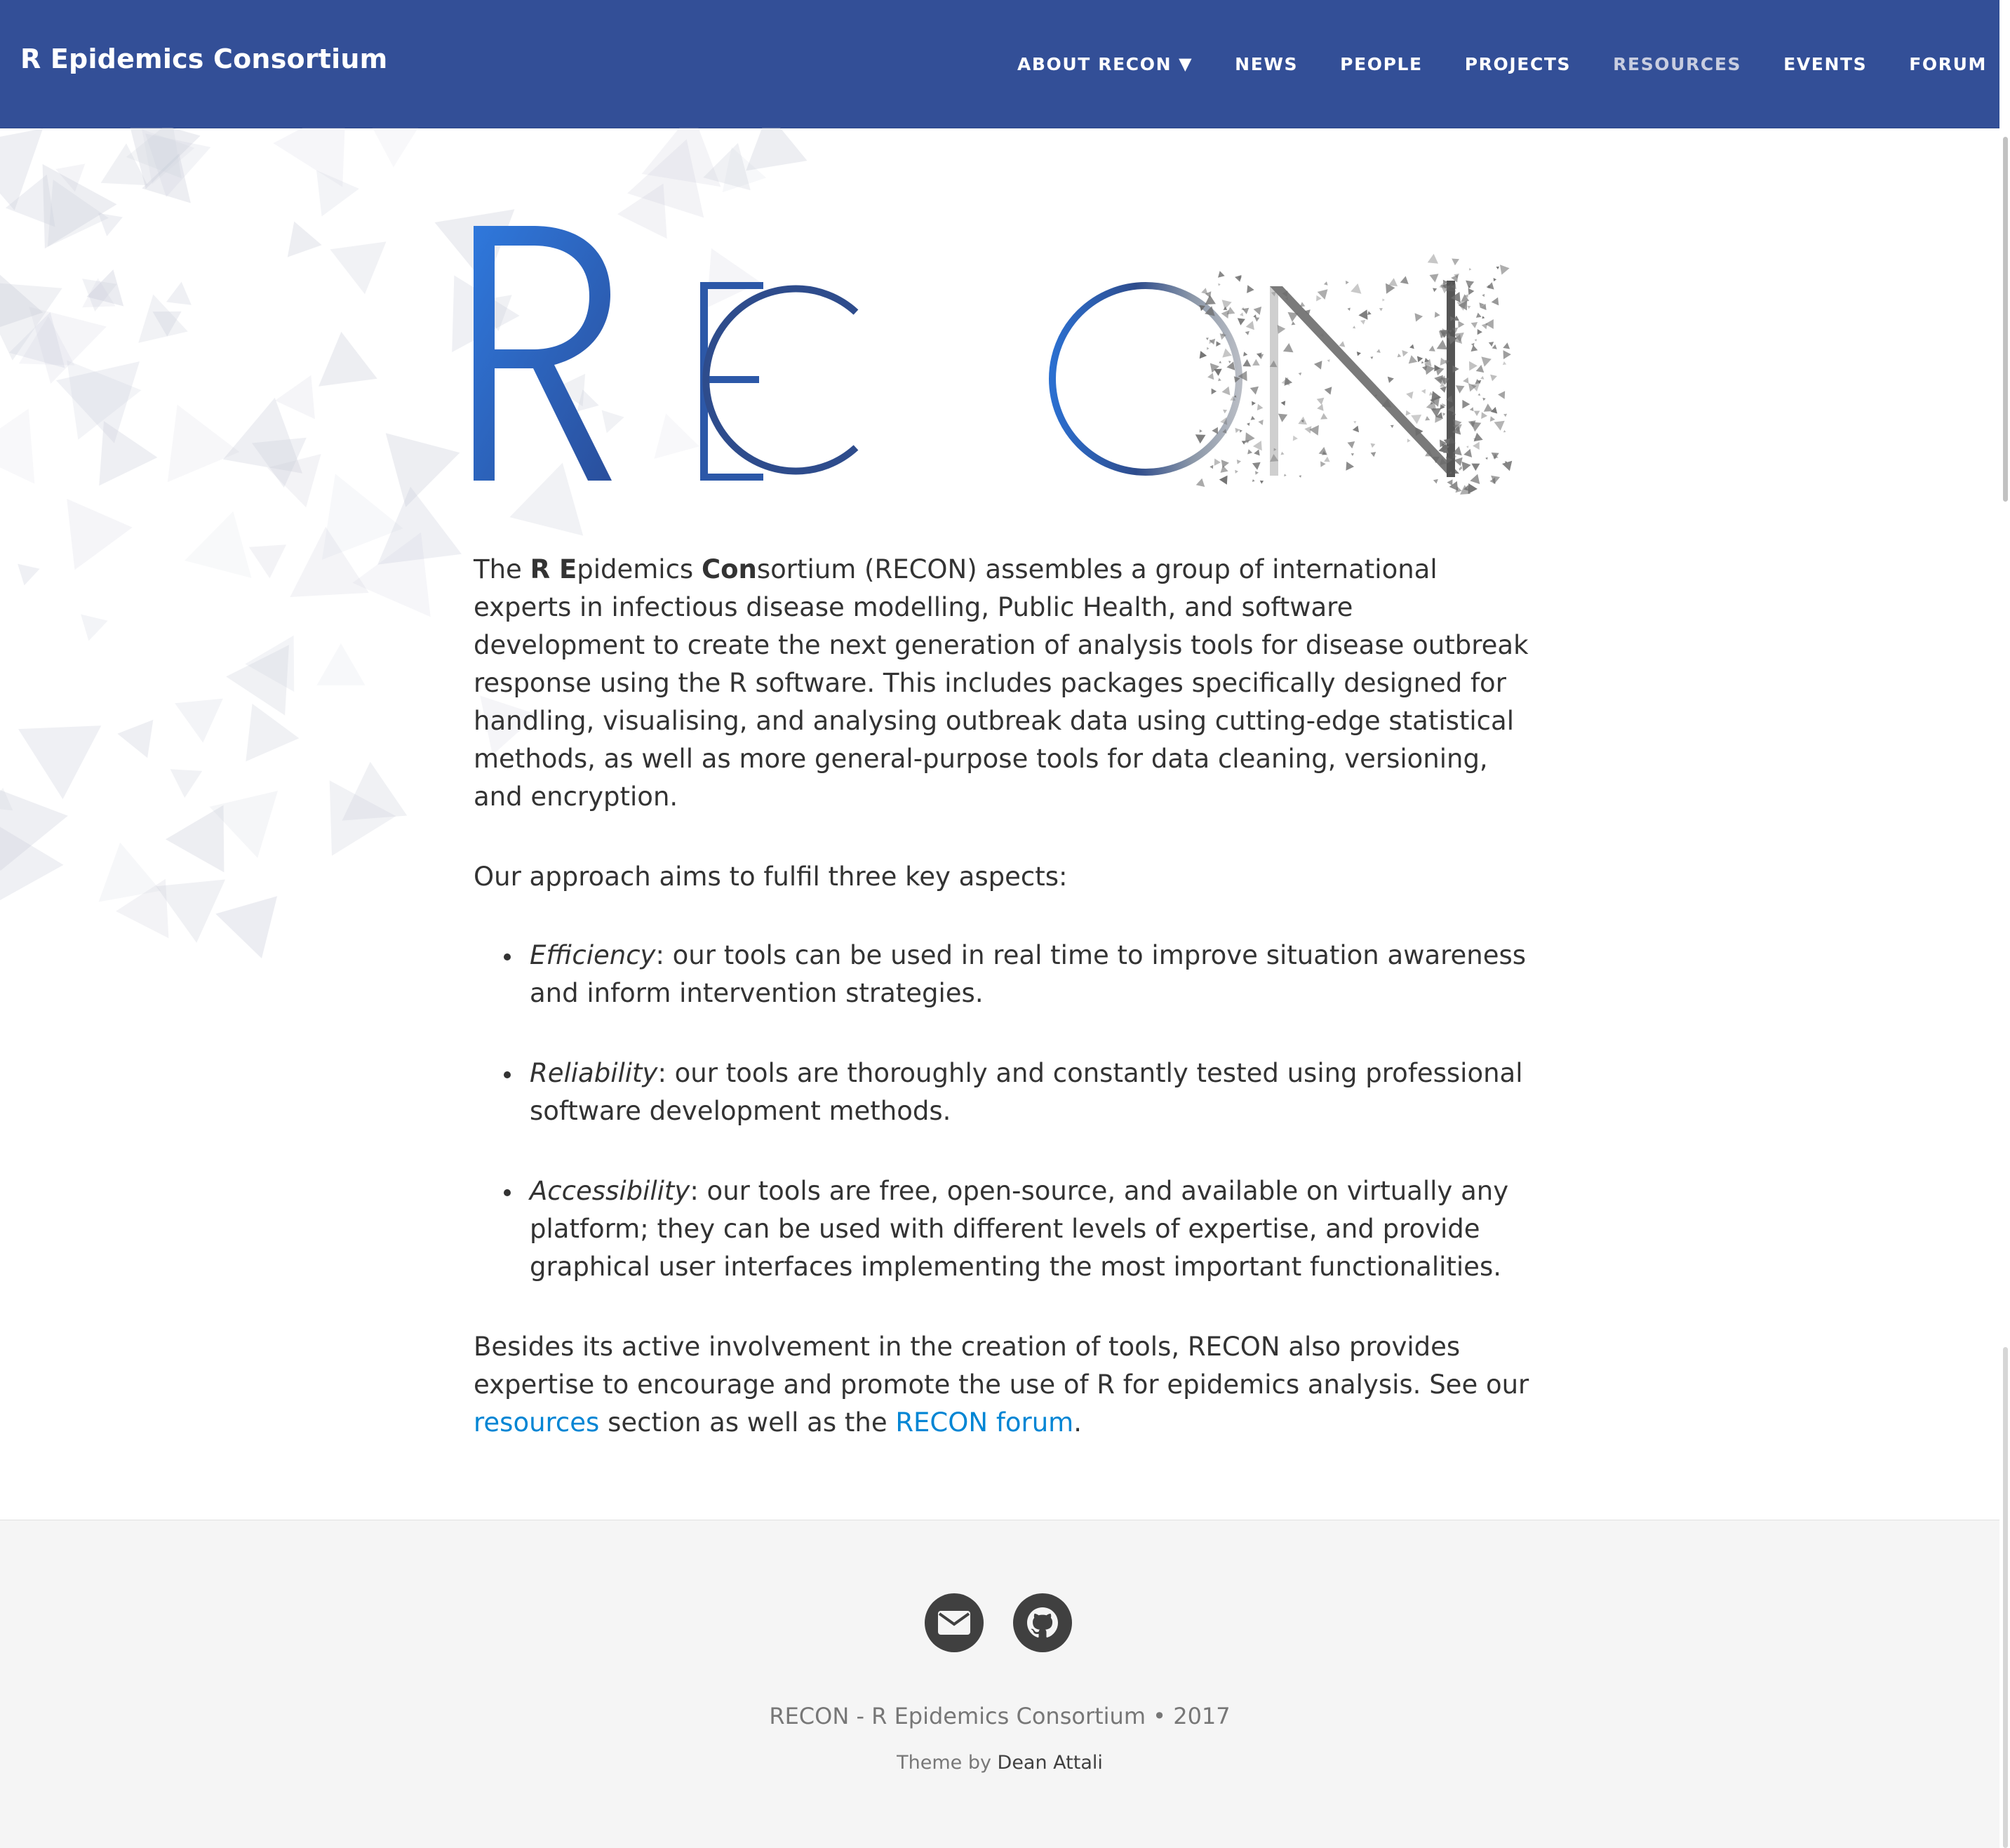 This screenshot has width=2010, height=1848. Describe the element at coordinates (1042, 1622) in the screenshot. I see `github-button` at that location.